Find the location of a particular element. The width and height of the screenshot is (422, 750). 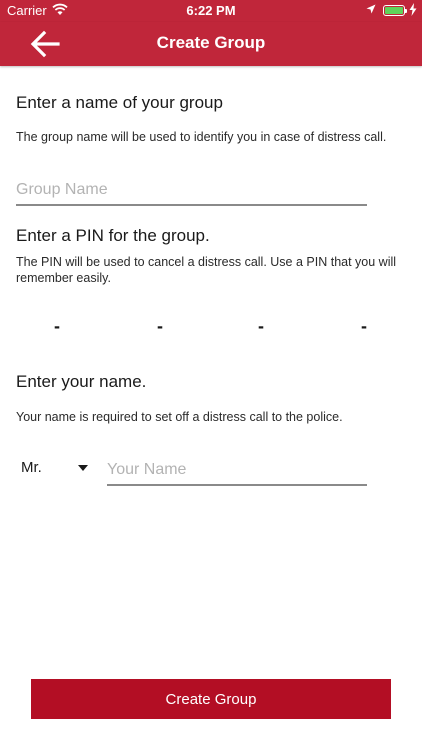

clock-label: 6:22 PM is located at coordinates (211, 10).